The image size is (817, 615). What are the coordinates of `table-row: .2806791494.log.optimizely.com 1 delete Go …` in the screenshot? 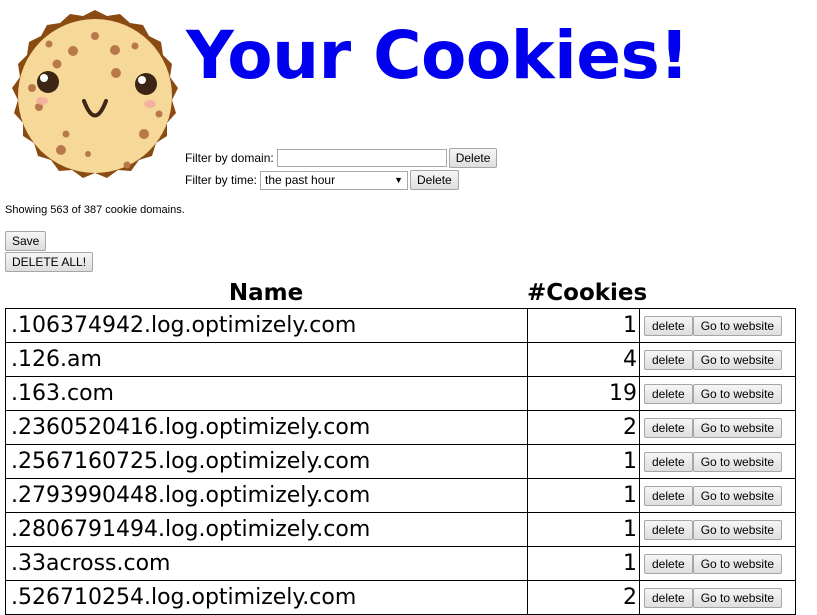 It's located at (400, 529).